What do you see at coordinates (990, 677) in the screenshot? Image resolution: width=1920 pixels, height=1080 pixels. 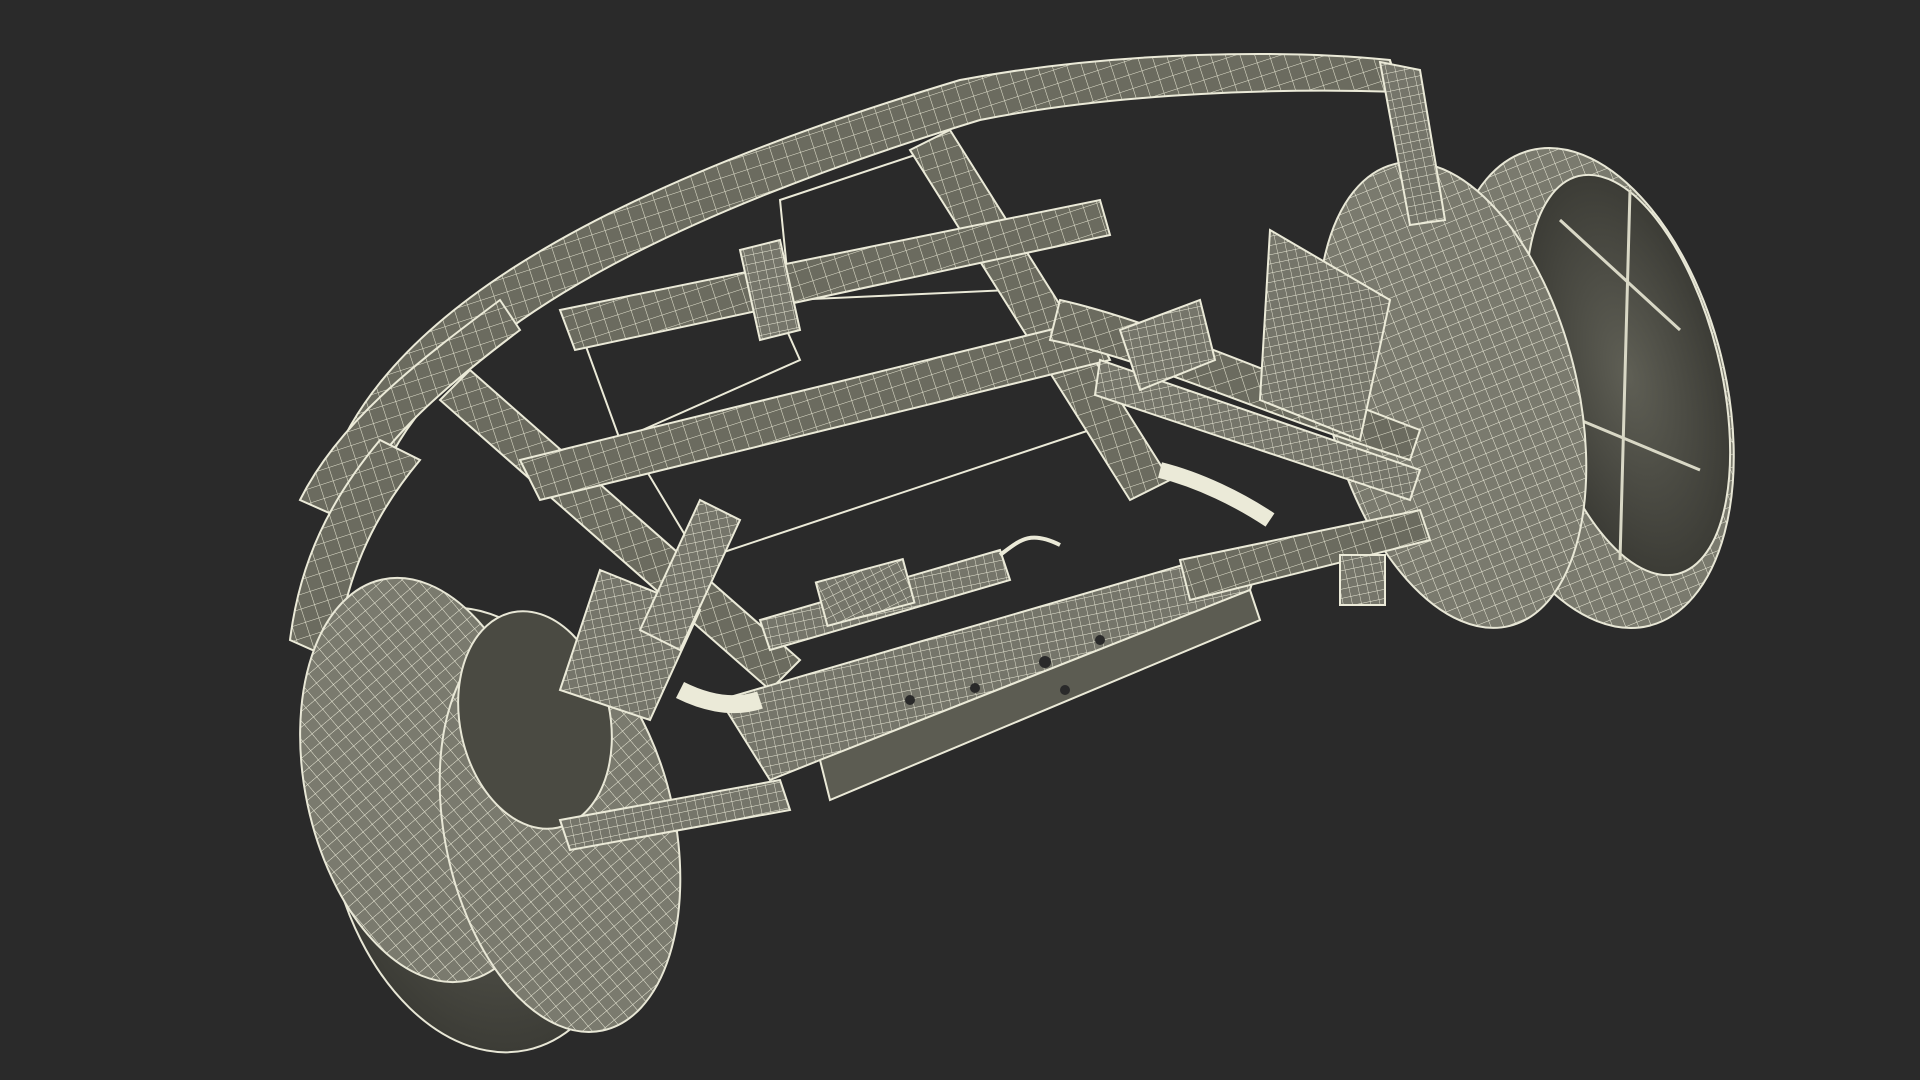 I see `floor-pan` at bounding box center [990, 677].